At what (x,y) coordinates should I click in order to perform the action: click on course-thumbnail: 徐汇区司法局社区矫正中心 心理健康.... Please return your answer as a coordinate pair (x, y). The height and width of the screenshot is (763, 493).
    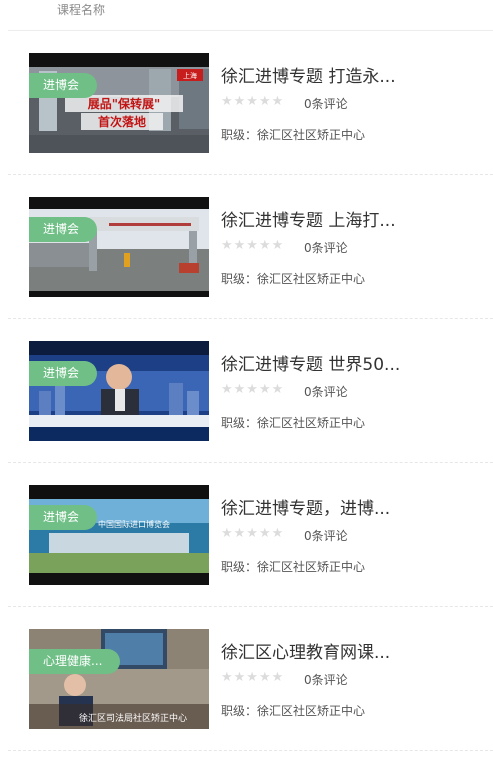
    Looking at the image, I should click on (119, 679).